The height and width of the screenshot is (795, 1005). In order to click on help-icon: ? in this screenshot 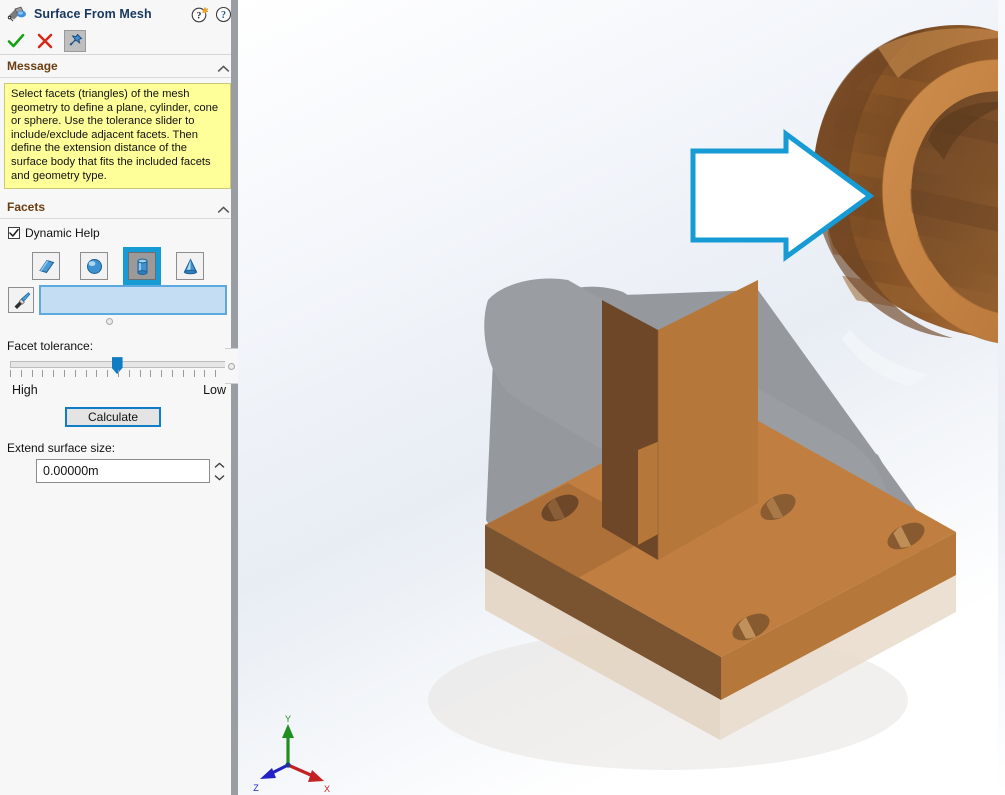, I will do `click(223, 14)`.